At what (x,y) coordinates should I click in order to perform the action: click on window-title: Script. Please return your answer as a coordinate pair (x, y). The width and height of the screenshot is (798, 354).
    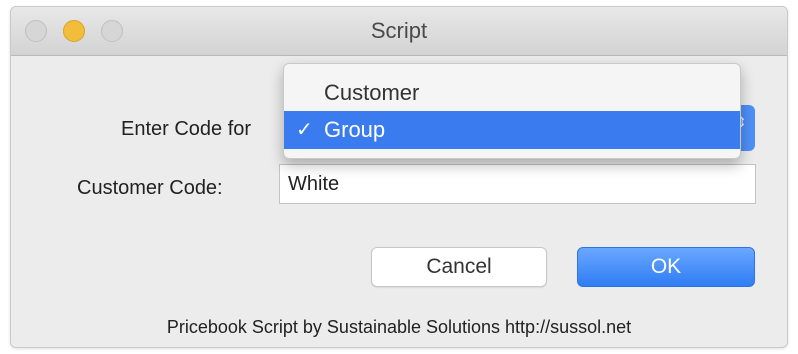
    Looking at the image, I should click on (399, 30).